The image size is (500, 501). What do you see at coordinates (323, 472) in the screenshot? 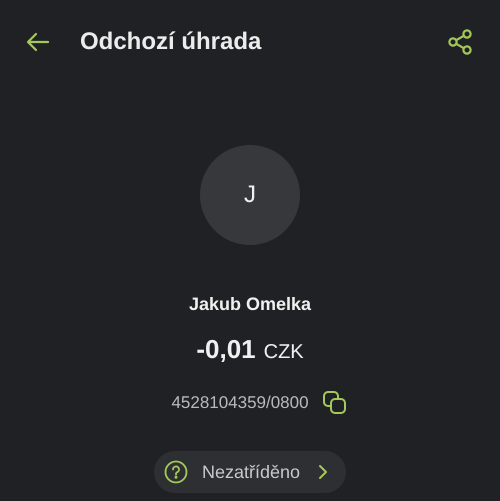
I see `chevron-right-icon` at bounding box center [323, 472].